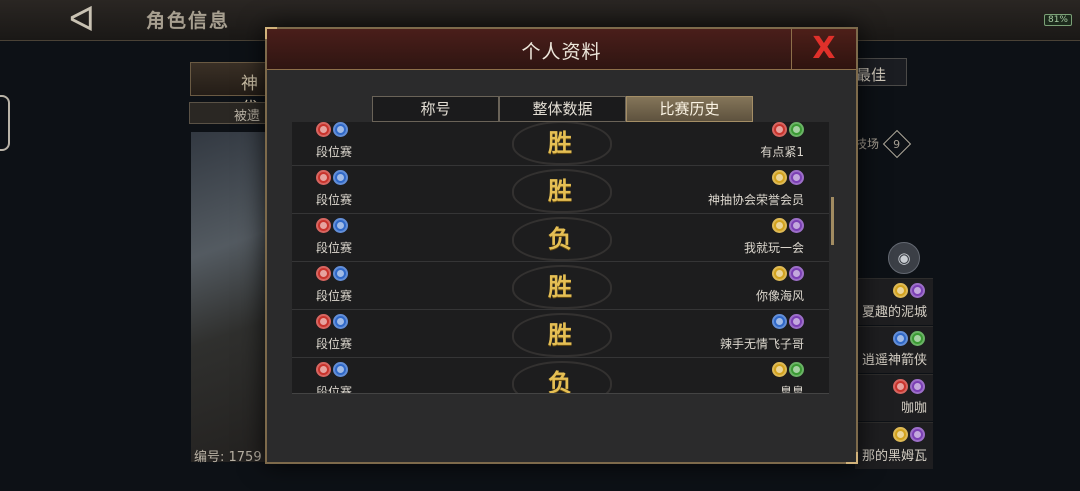 The image size is (1080, 491). What do you see at coordinates (560, 144) in the screenshot?
I see `match-row: 段位赛 胜有点紧1` at bounding box center [560, 144].